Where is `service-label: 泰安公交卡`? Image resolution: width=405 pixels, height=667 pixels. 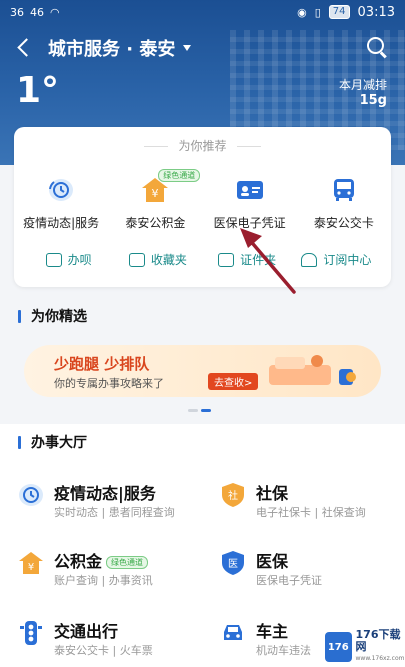
service-label: 泰安公交卡 is located at coordinates (343, 223).